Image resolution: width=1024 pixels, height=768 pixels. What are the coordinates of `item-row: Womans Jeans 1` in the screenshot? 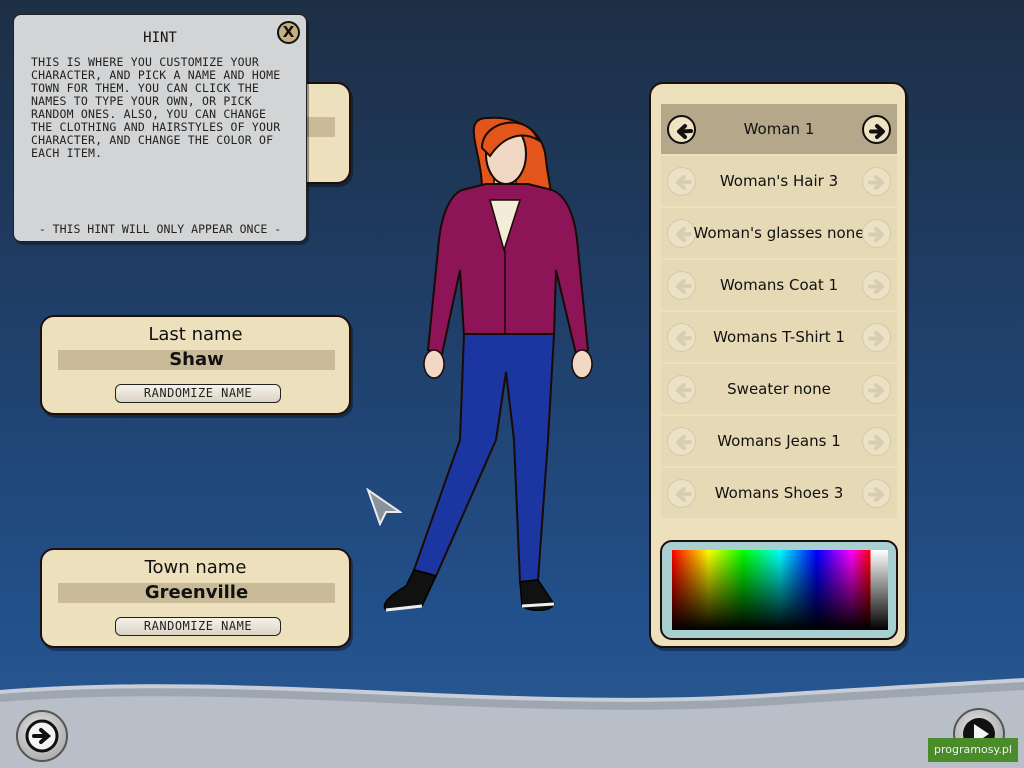 It's located at (779, 441).